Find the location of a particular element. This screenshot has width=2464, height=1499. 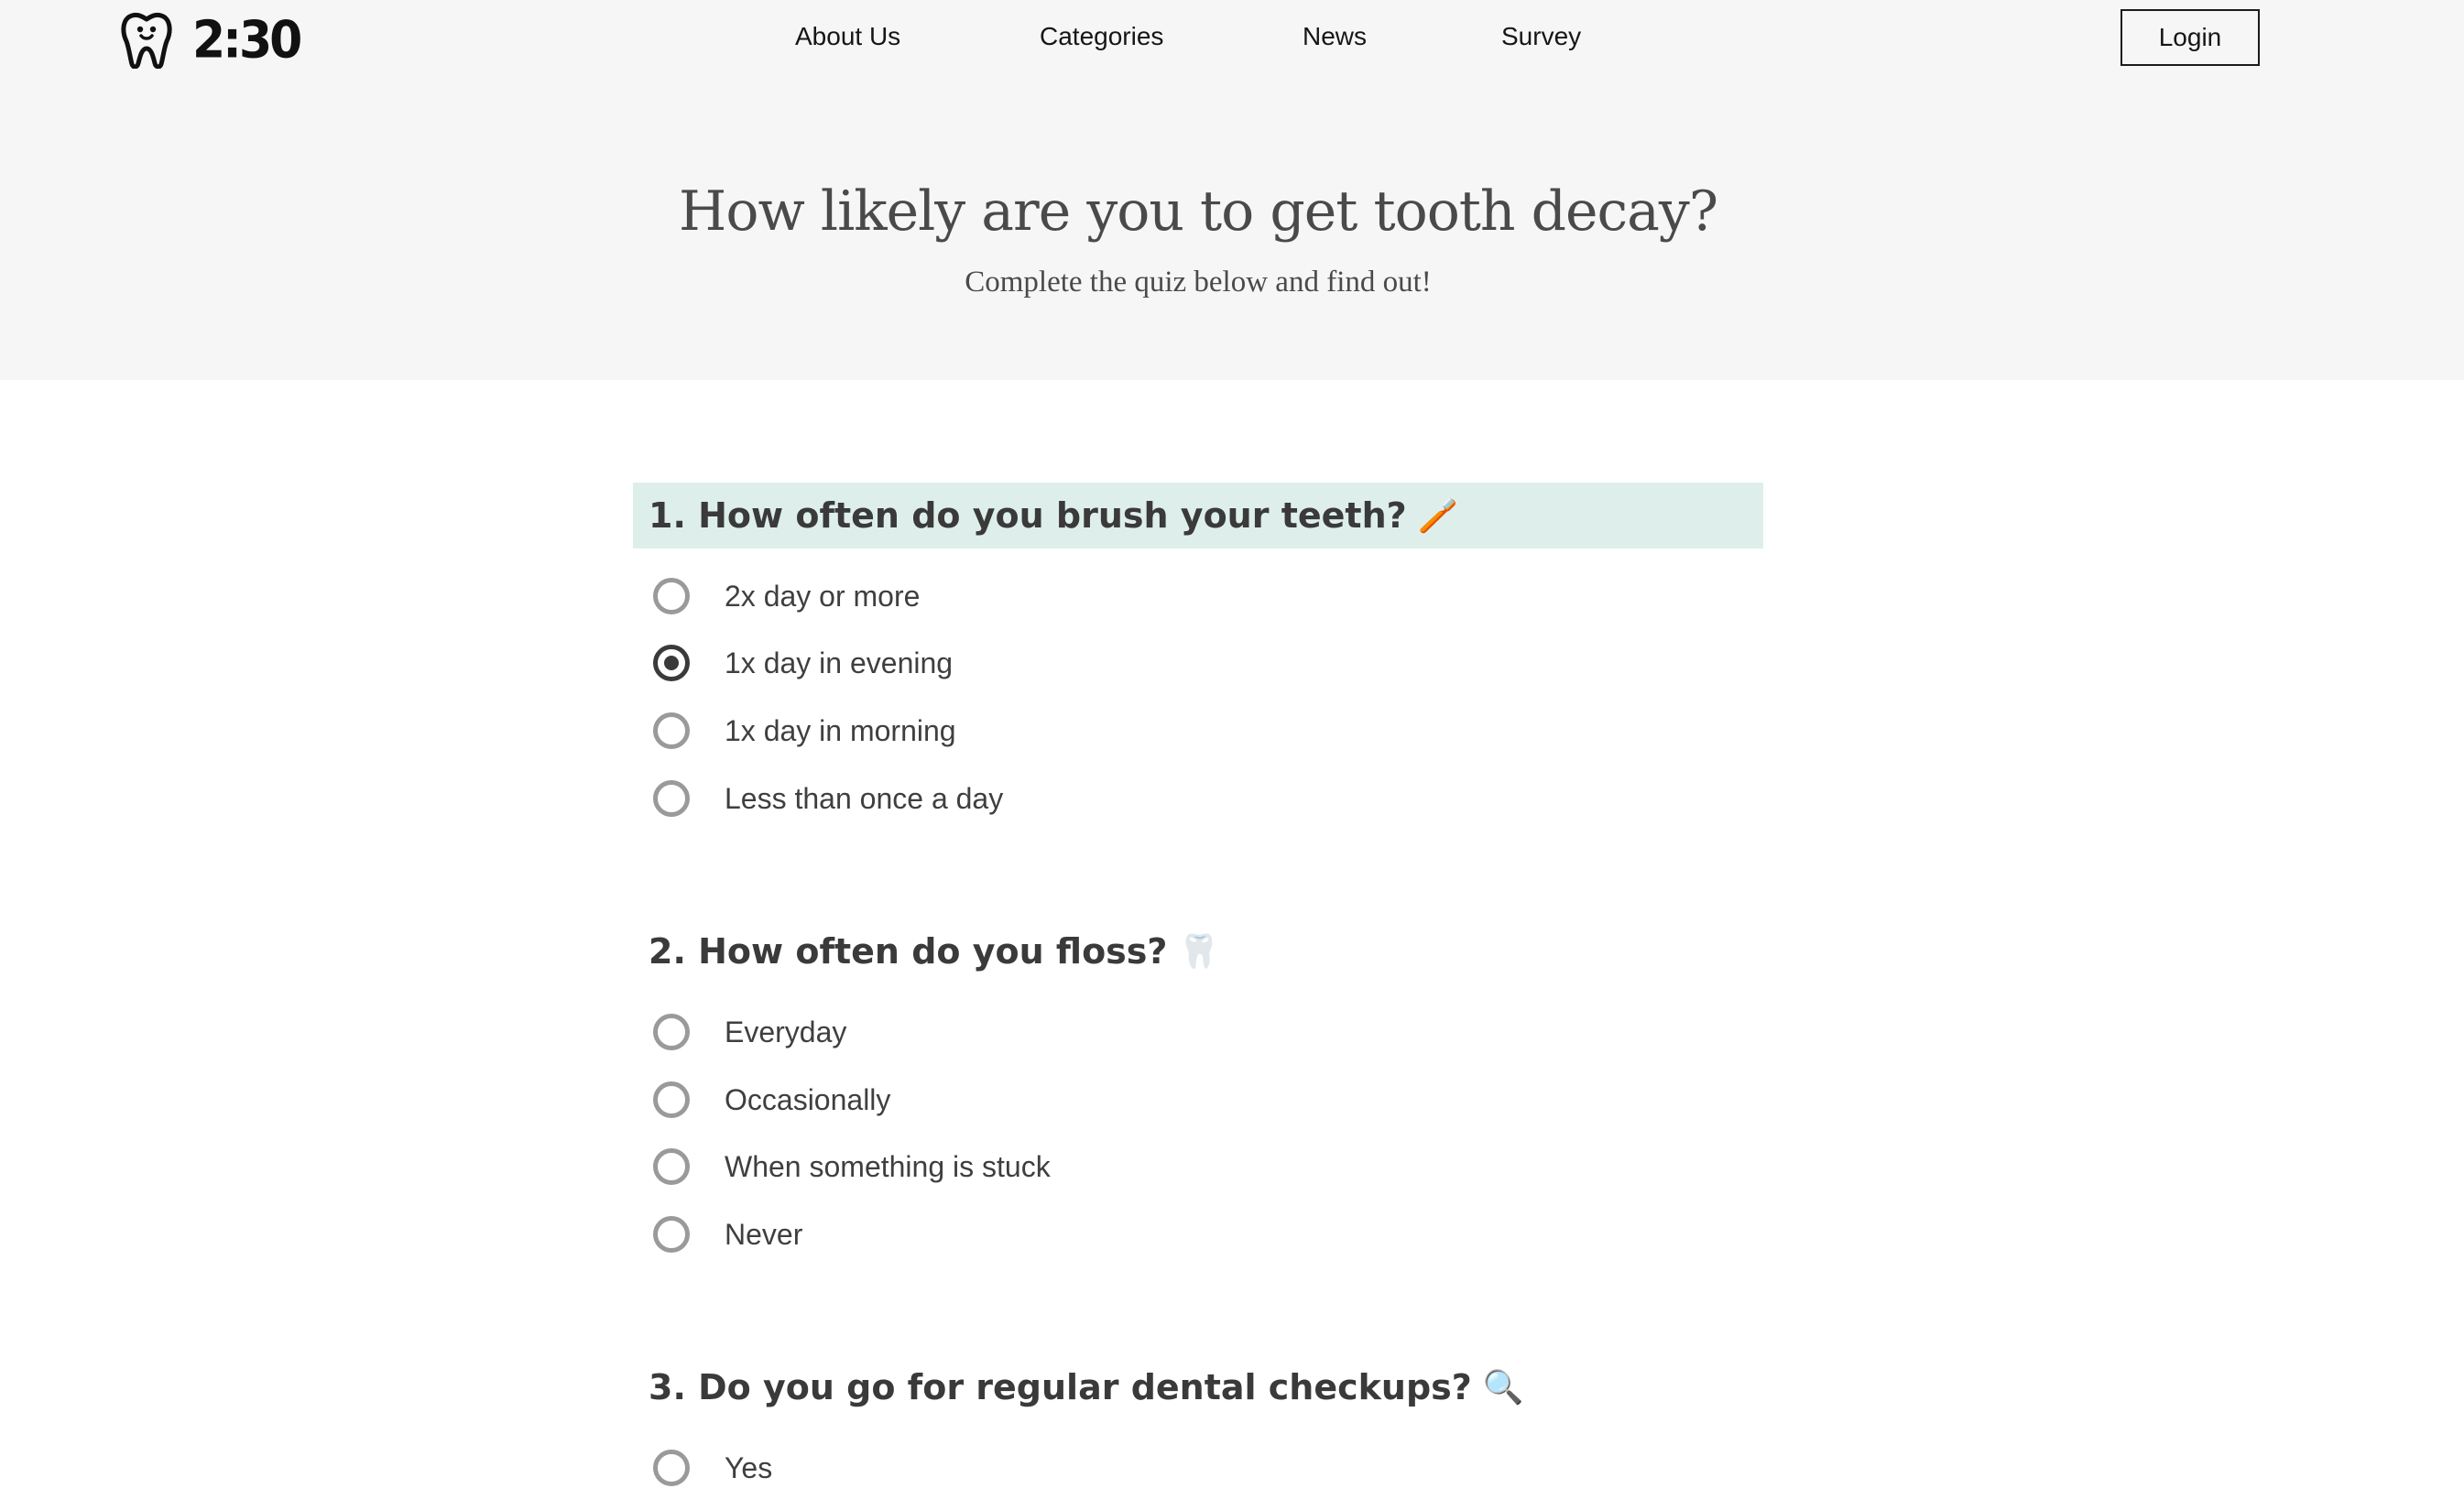

nav-about-us: About Us is located at coordinates (847, 36).